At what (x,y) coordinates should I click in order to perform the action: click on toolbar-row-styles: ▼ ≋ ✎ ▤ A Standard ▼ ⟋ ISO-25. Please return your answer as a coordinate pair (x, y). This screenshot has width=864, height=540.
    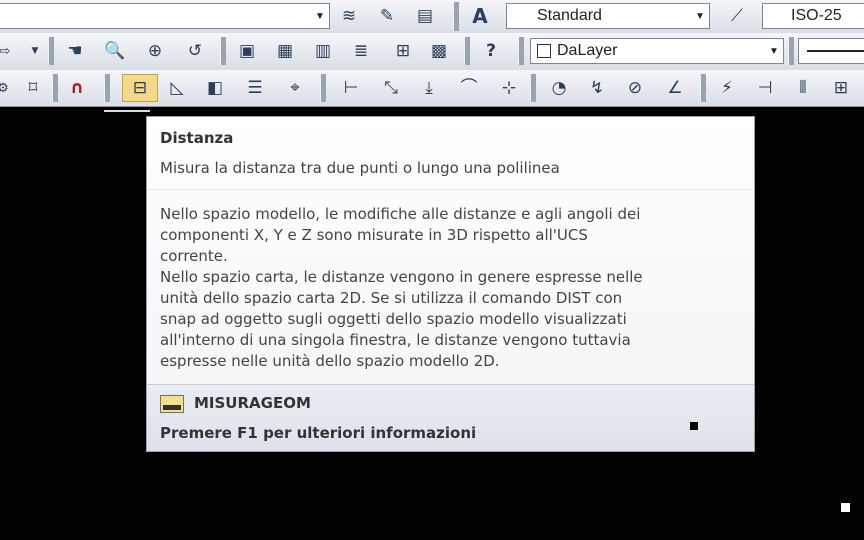
    Looking at the image, I should click on (432, 17).